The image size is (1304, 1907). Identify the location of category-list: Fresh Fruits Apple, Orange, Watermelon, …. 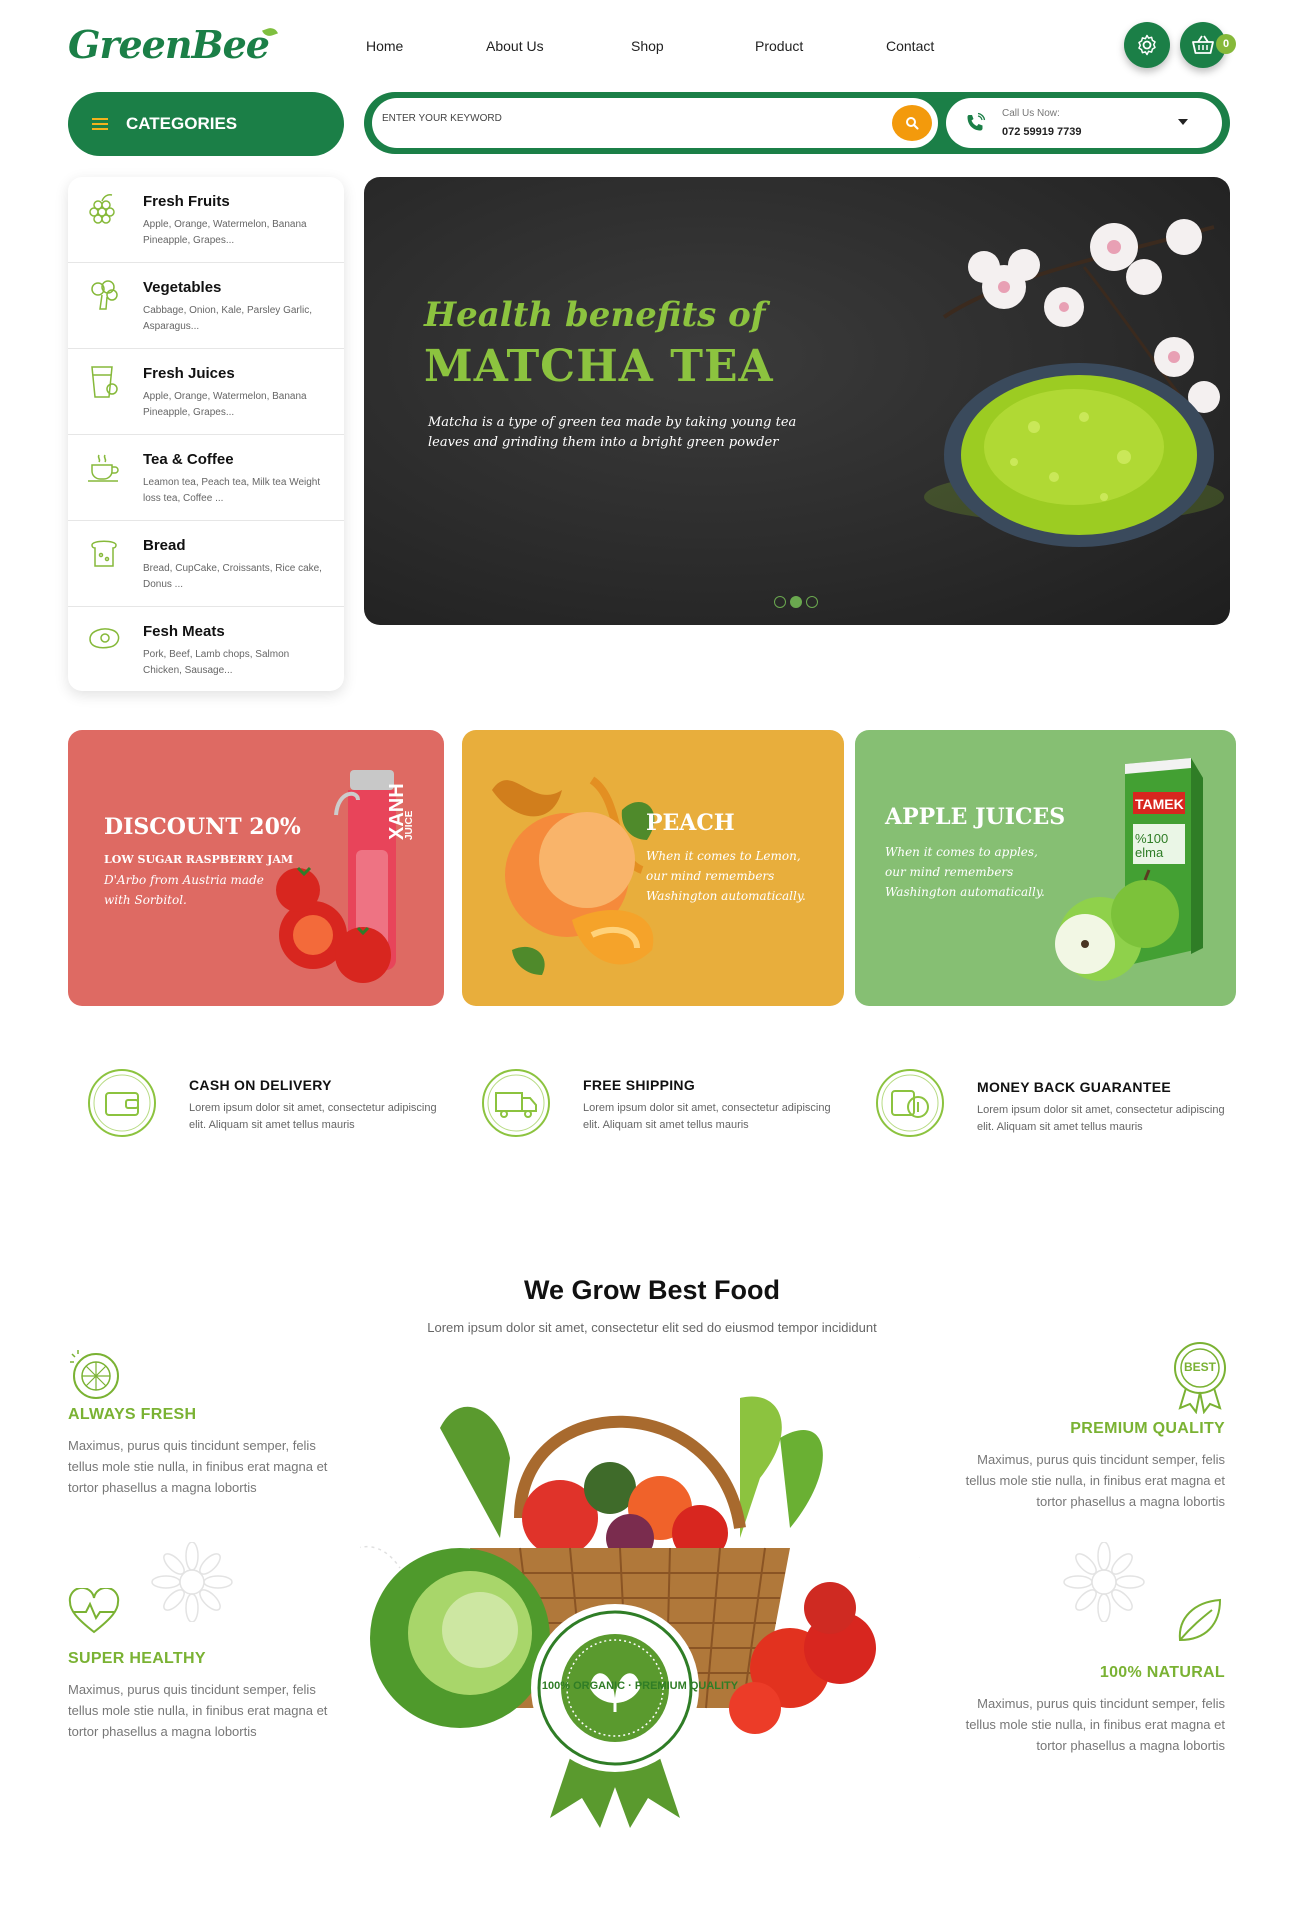
(206, 434).